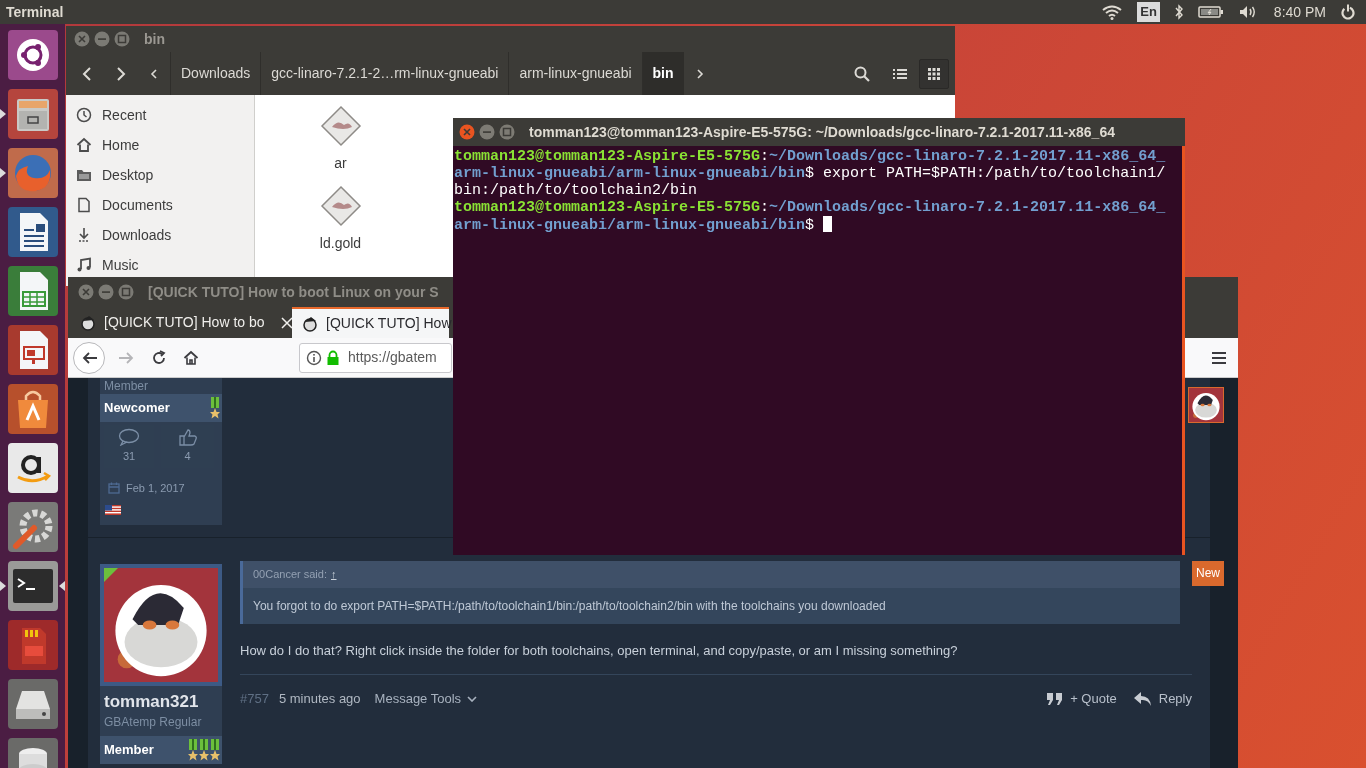 The height and width of the screenshot is (768, 1366). Describe the element at coordinates (128, 175) in the screenshot. I see `sidebar-item: Desktop` at that location.